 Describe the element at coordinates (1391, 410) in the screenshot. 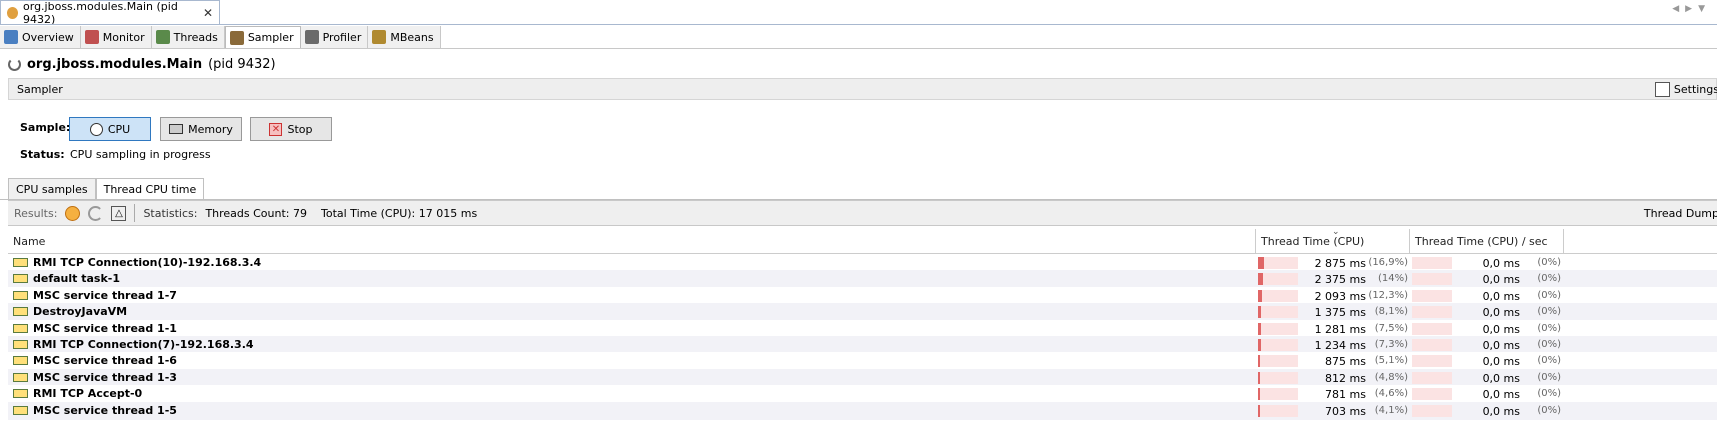

I see `thread-time-percent: (4,1%)` at that location.